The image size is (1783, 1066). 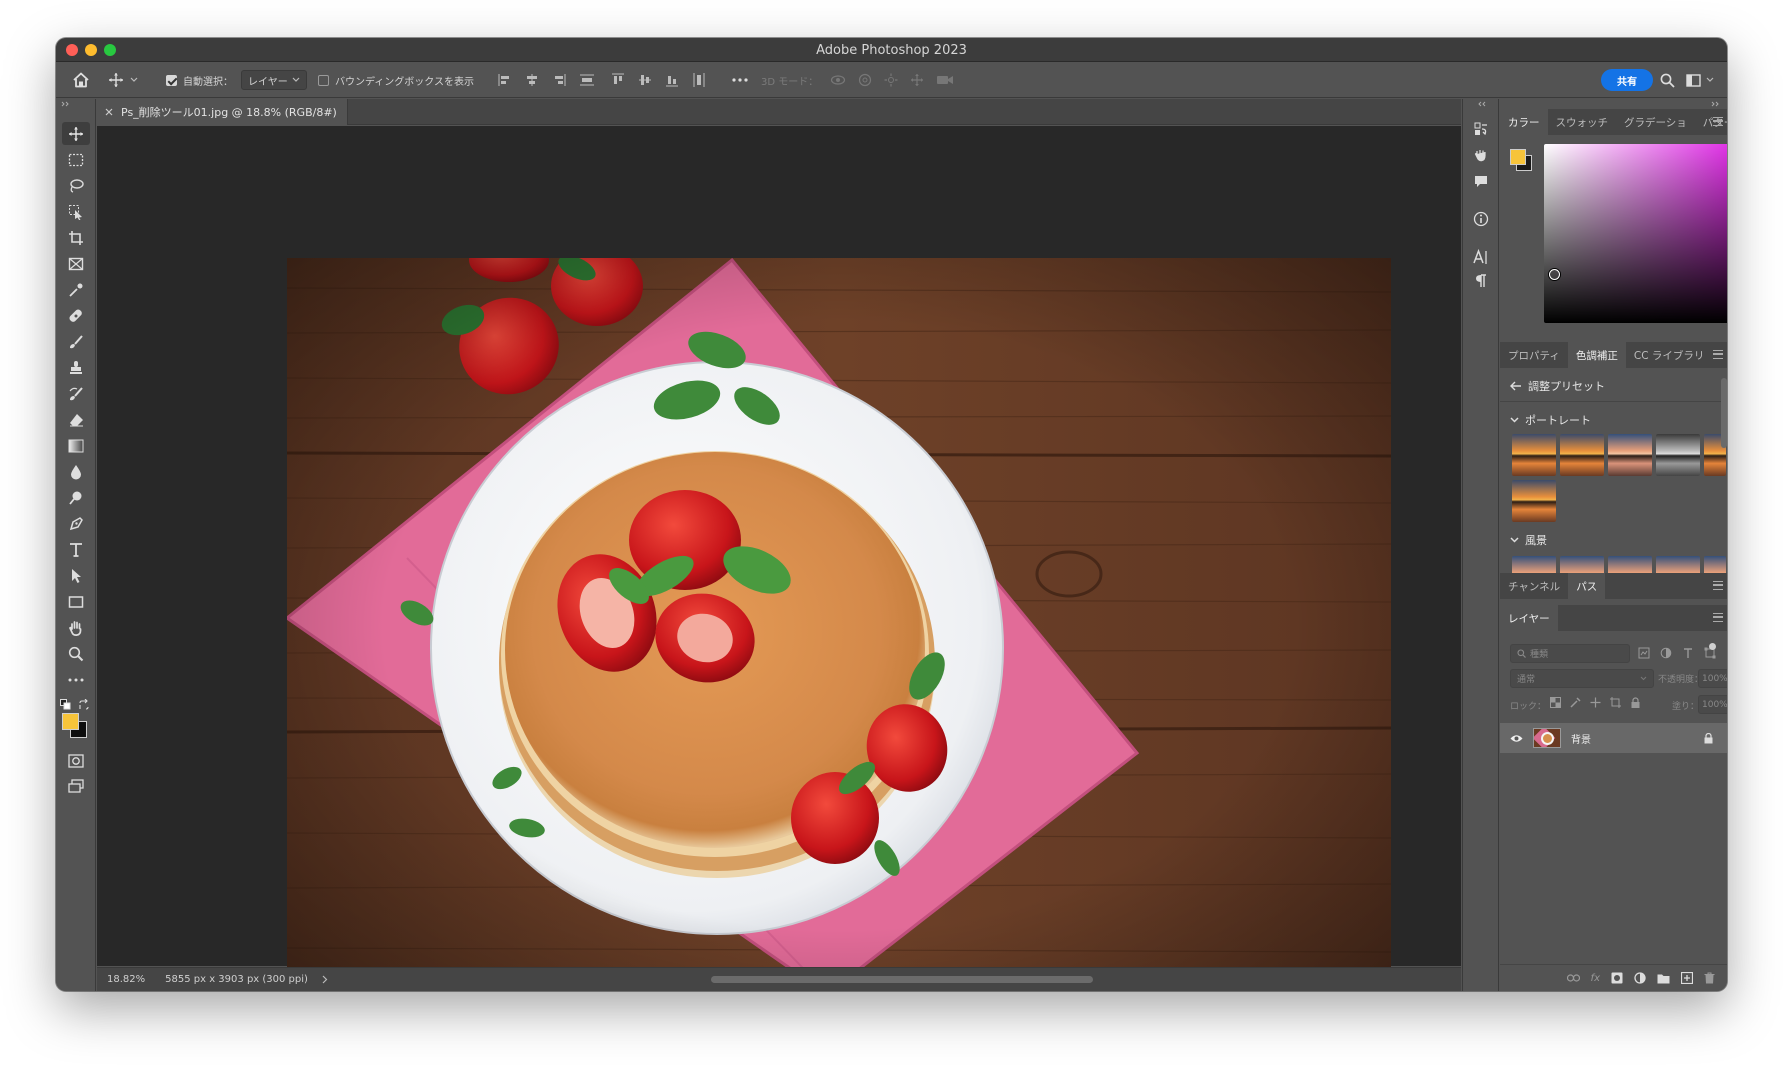 I want to click on home-button, so click(x=81, y=80).